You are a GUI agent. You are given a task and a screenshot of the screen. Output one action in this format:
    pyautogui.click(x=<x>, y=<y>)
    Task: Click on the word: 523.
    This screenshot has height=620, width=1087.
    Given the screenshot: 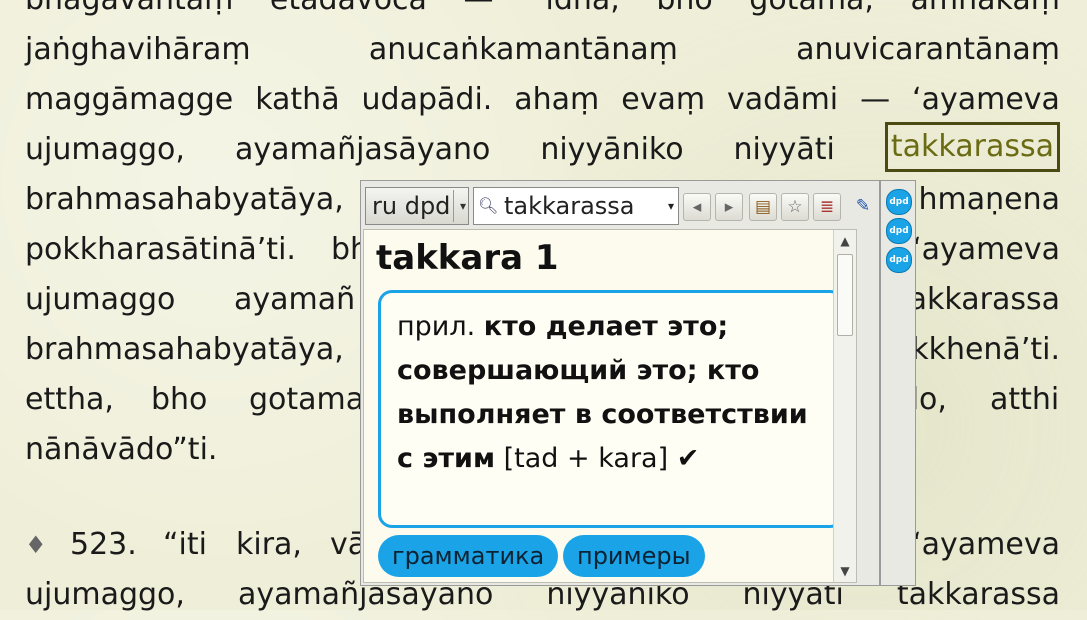 What is the action you would take?
    pyautogui.click(x=103, y=544)
    